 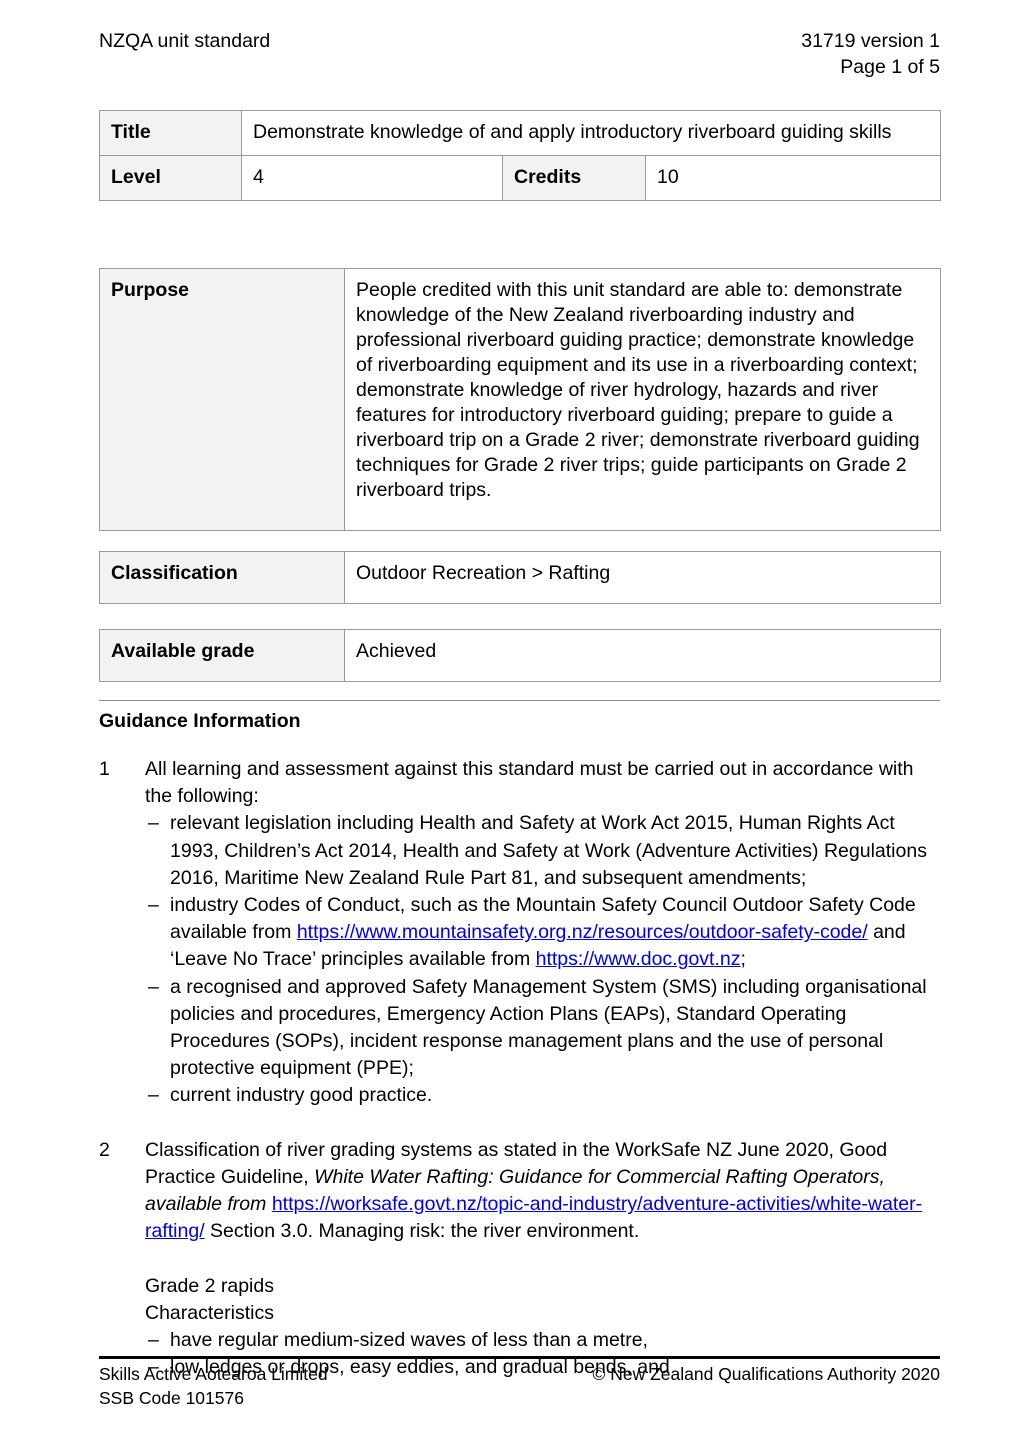 I want to click on available-grade-table: Available grade Achieved, so click(x=520, y=655).